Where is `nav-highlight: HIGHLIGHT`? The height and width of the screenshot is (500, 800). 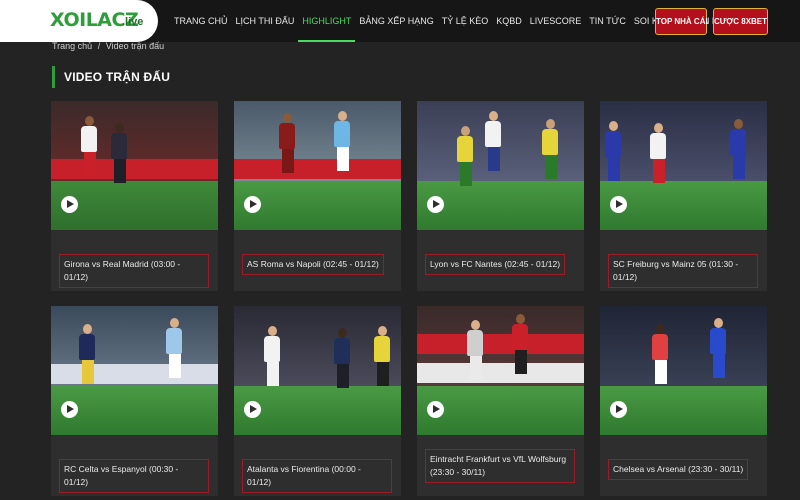 nav-highlight: HIGHLIGHT is located at coordinates (327, 21).